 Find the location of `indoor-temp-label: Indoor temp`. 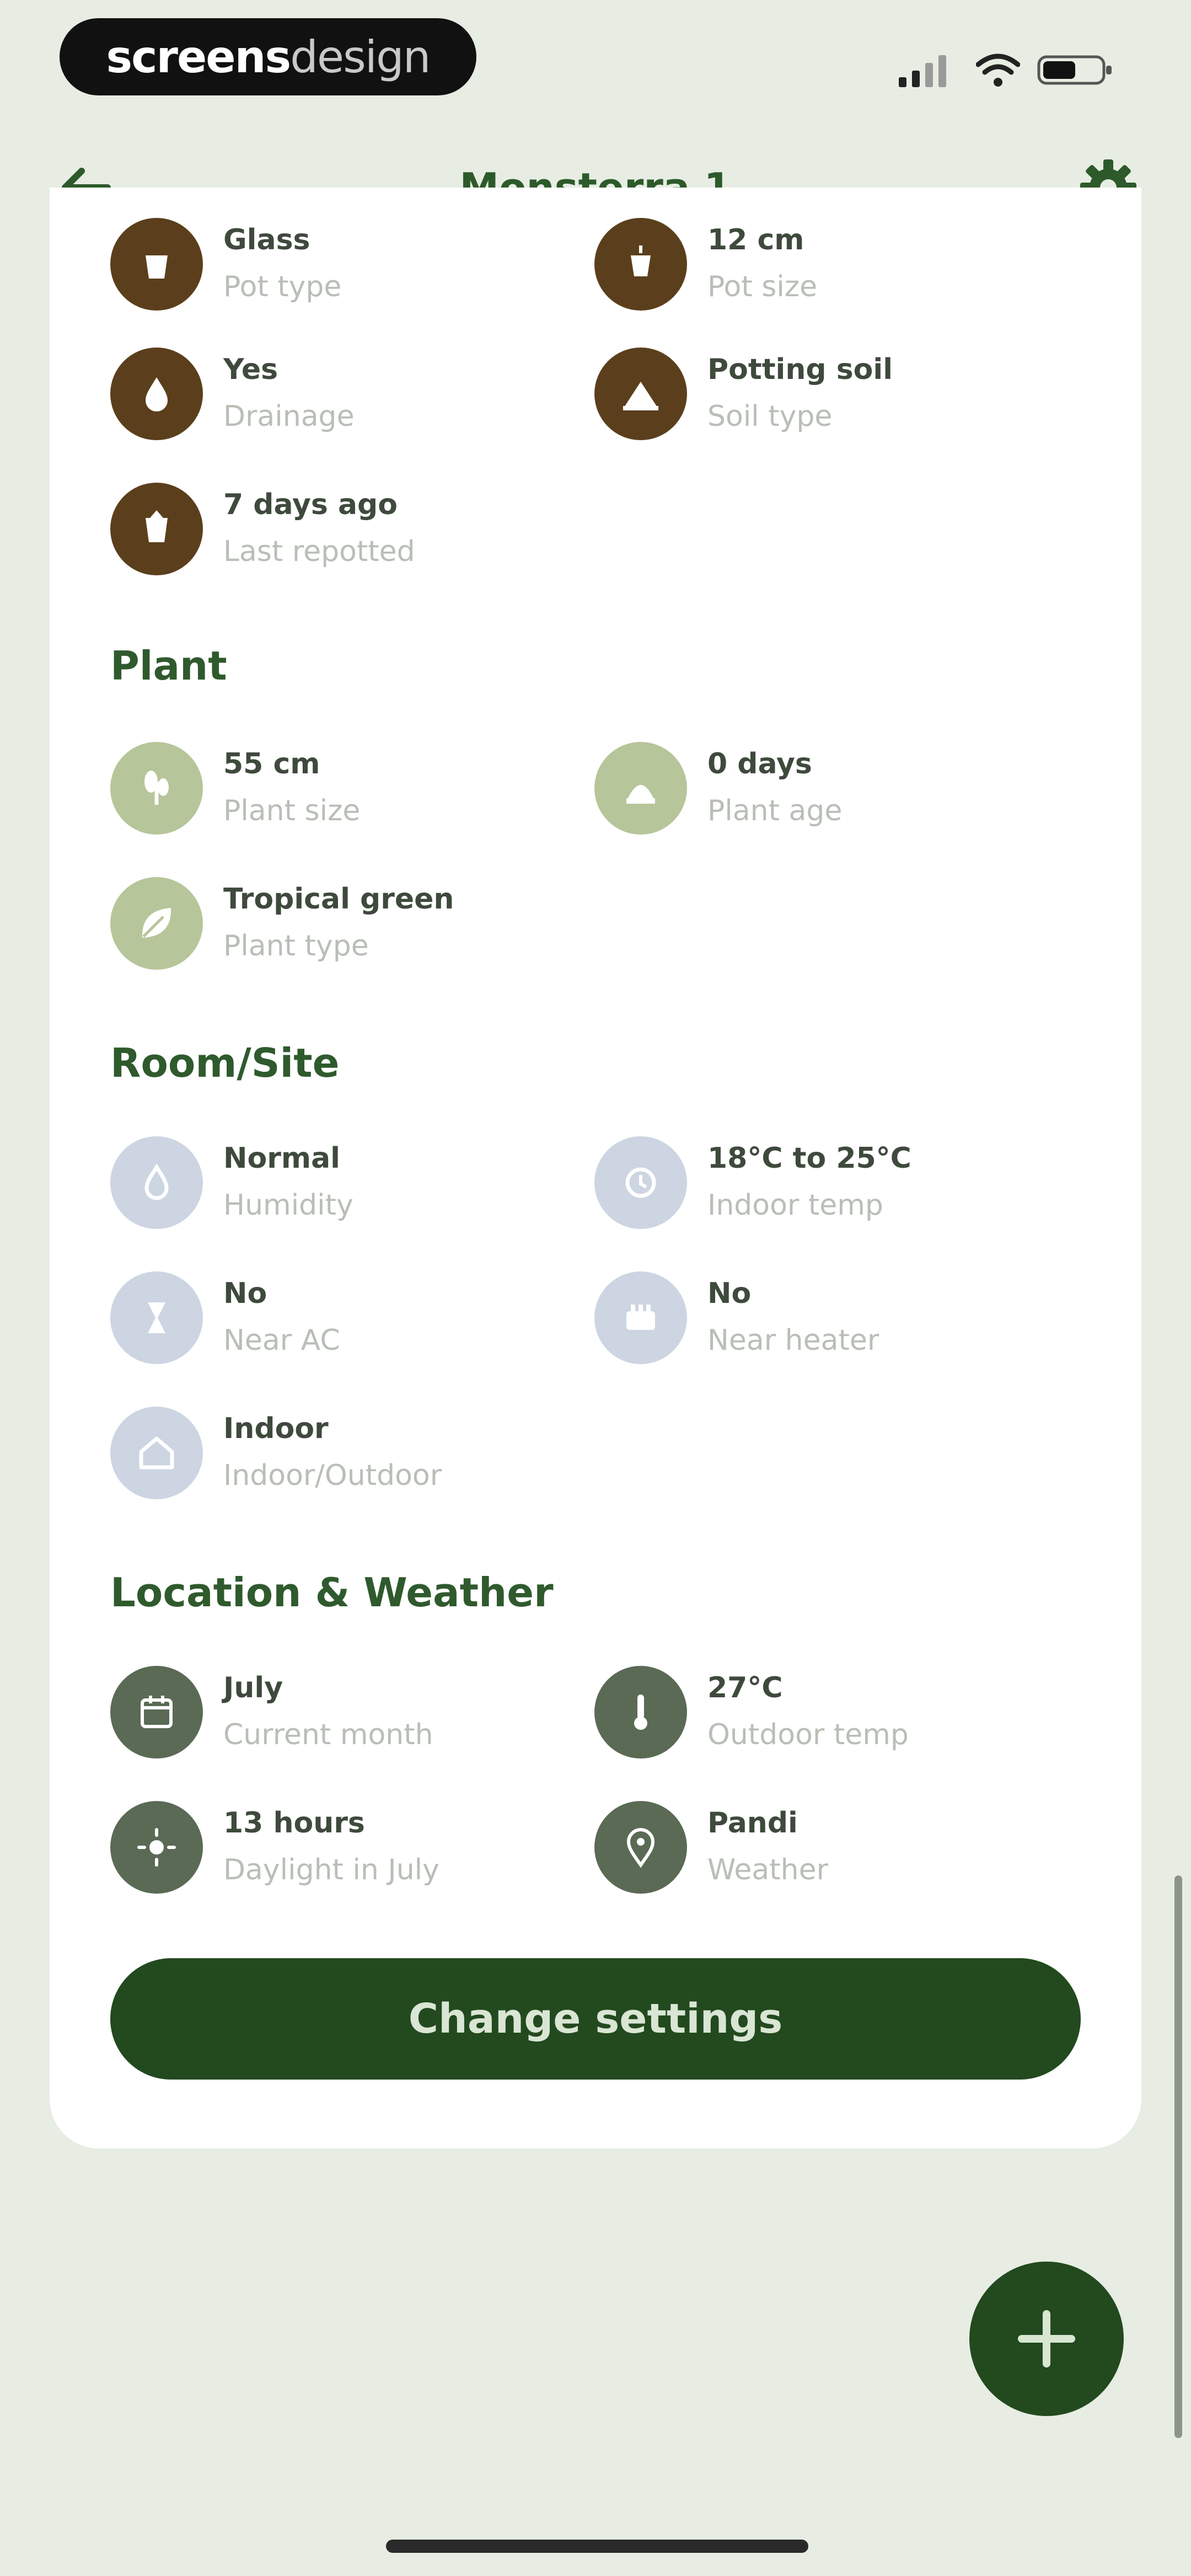

indoor-temp-label: Indoor temp is located at coordinates (795, 1205).